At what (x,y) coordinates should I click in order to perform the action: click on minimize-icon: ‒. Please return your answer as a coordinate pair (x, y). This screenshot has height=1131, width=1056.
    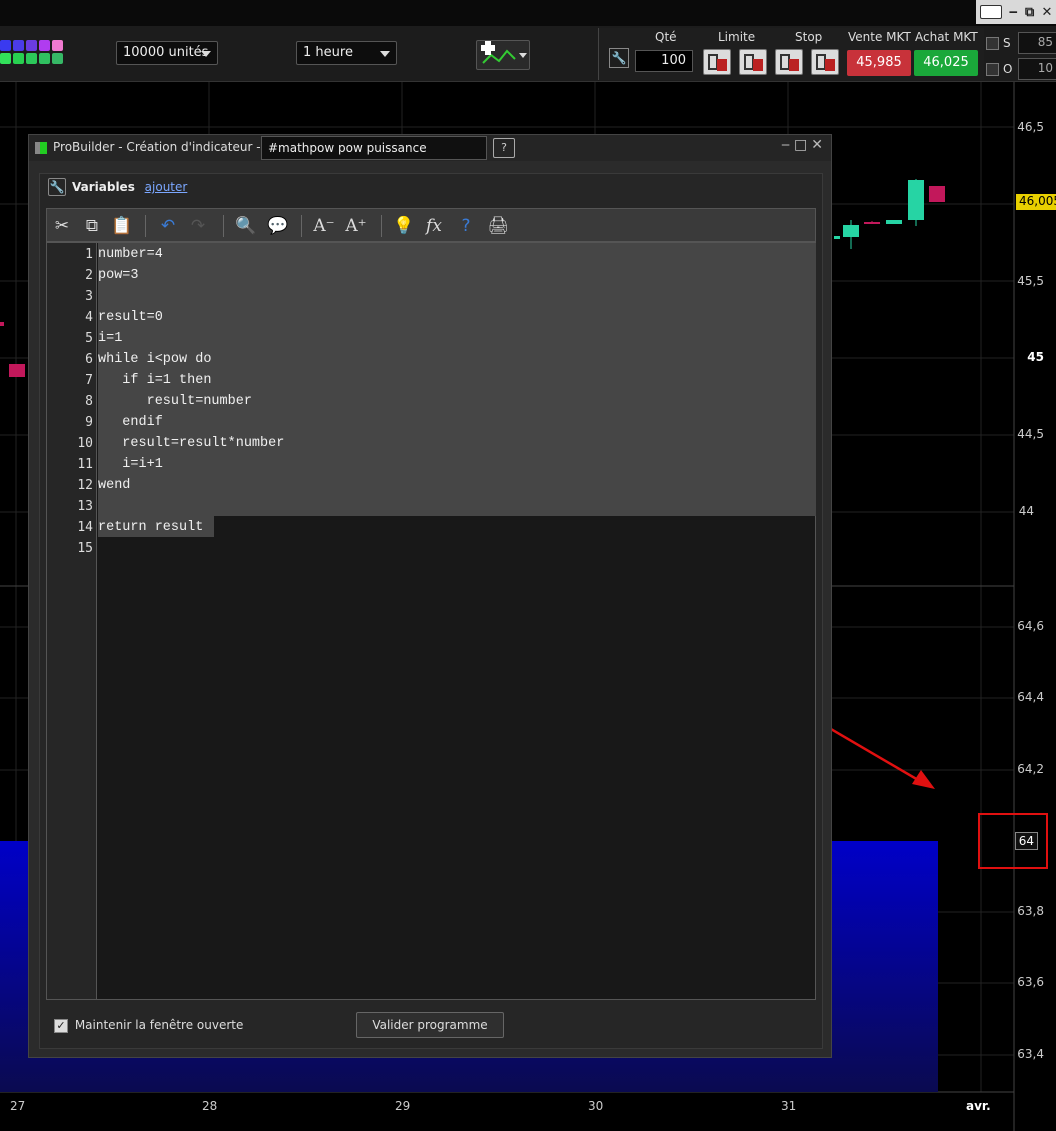
    Looking at the image, I should click on (1013, 12).